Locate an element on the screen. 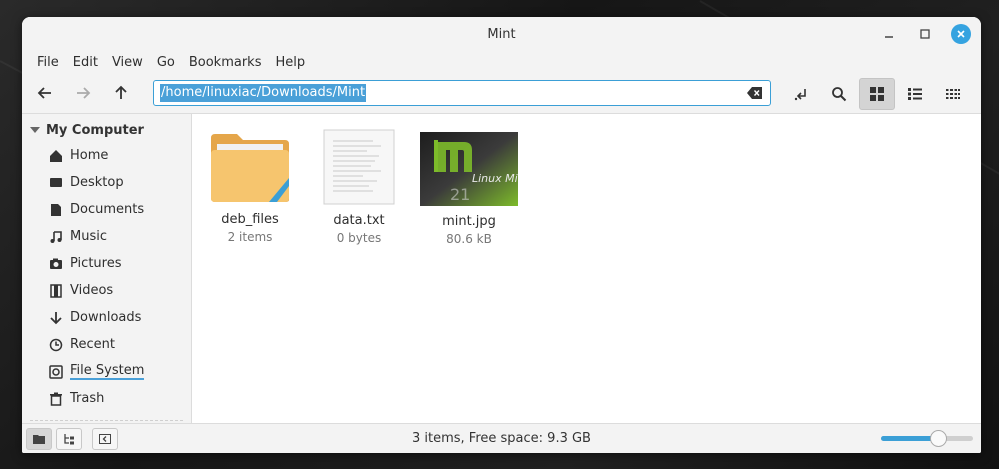  sidebar-item-pictures: Pictures is located at coordinates (106, 263).